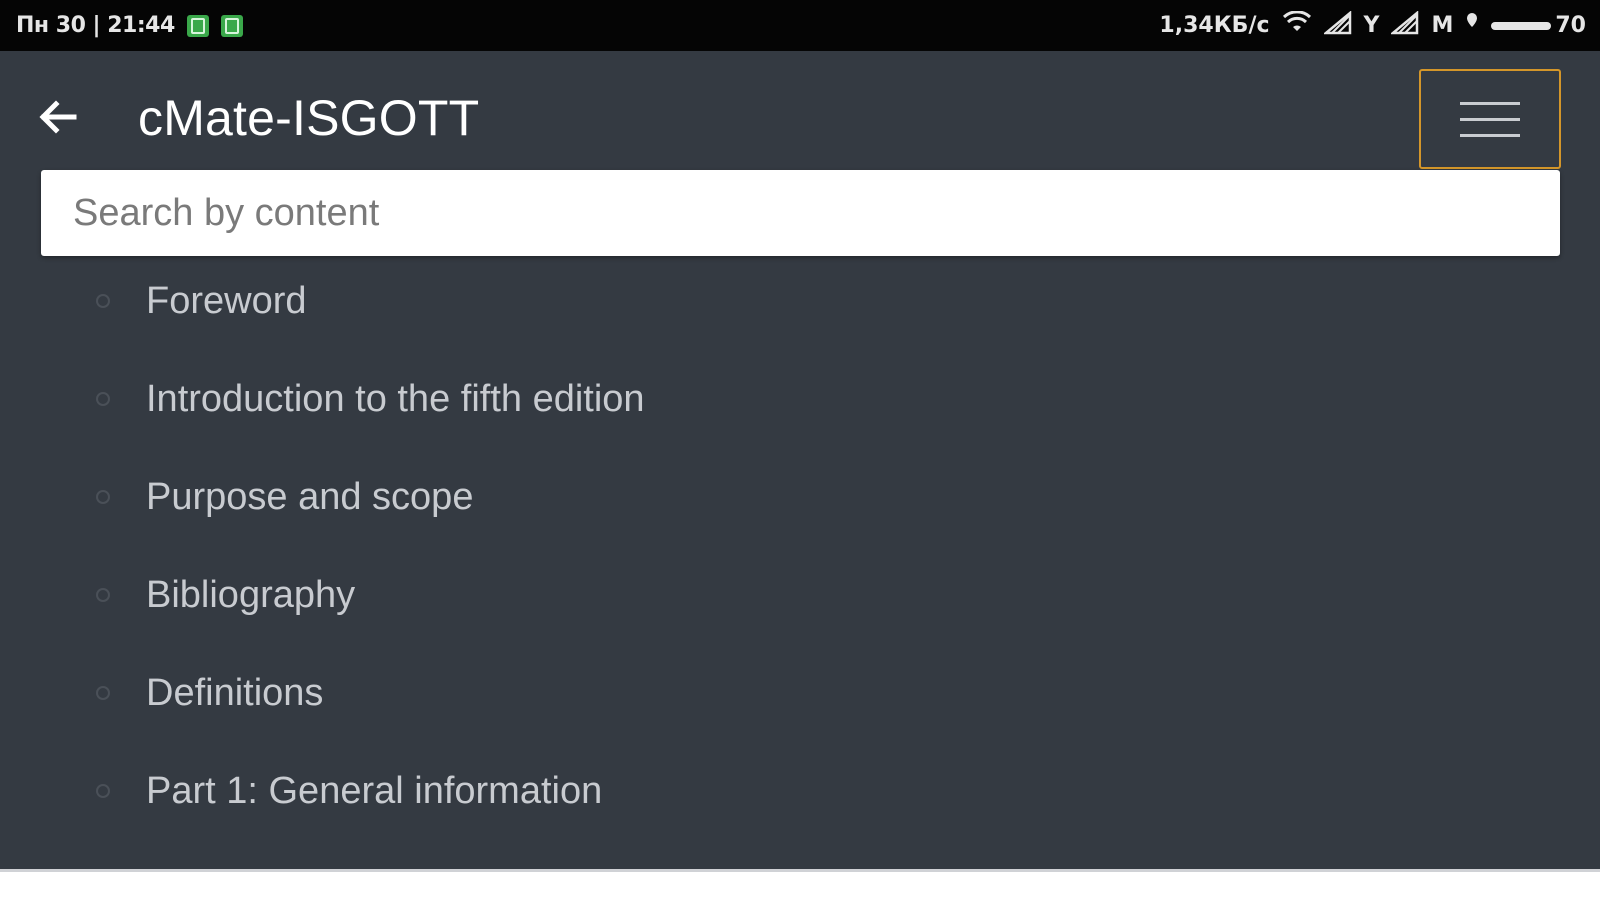 The image size is (1600, 900). Describe the element at coordinates (696, 791) in the screenshot. I see `list-item: Part 1: General information` at that location.